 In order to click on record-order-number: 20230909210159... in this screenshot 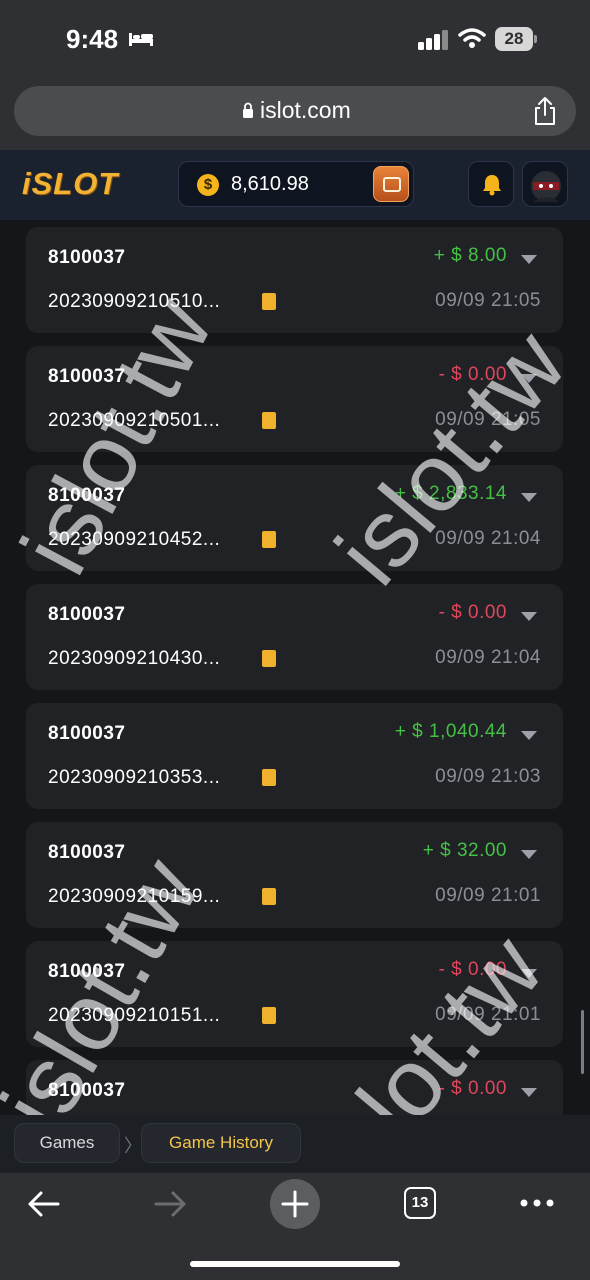, I will do `click(134, 896)`.